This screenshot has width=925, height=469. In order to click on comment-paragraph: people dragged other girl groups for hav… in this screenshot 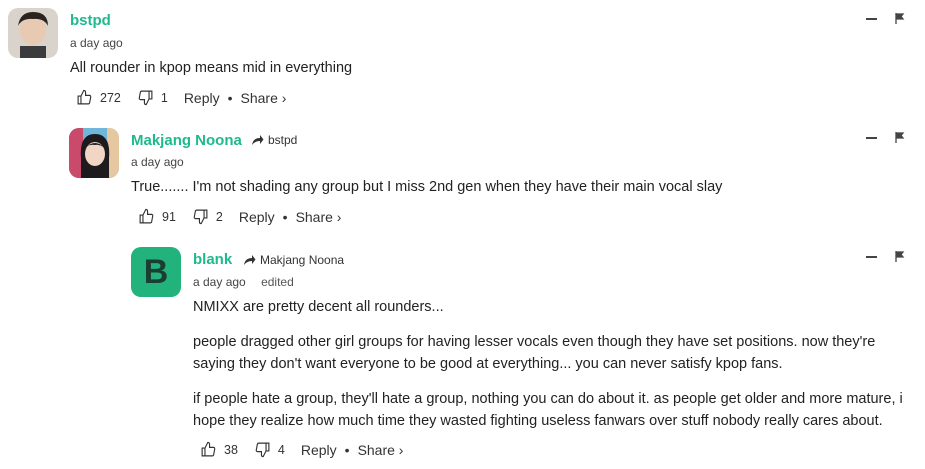, I will do `click(534, 353)`.